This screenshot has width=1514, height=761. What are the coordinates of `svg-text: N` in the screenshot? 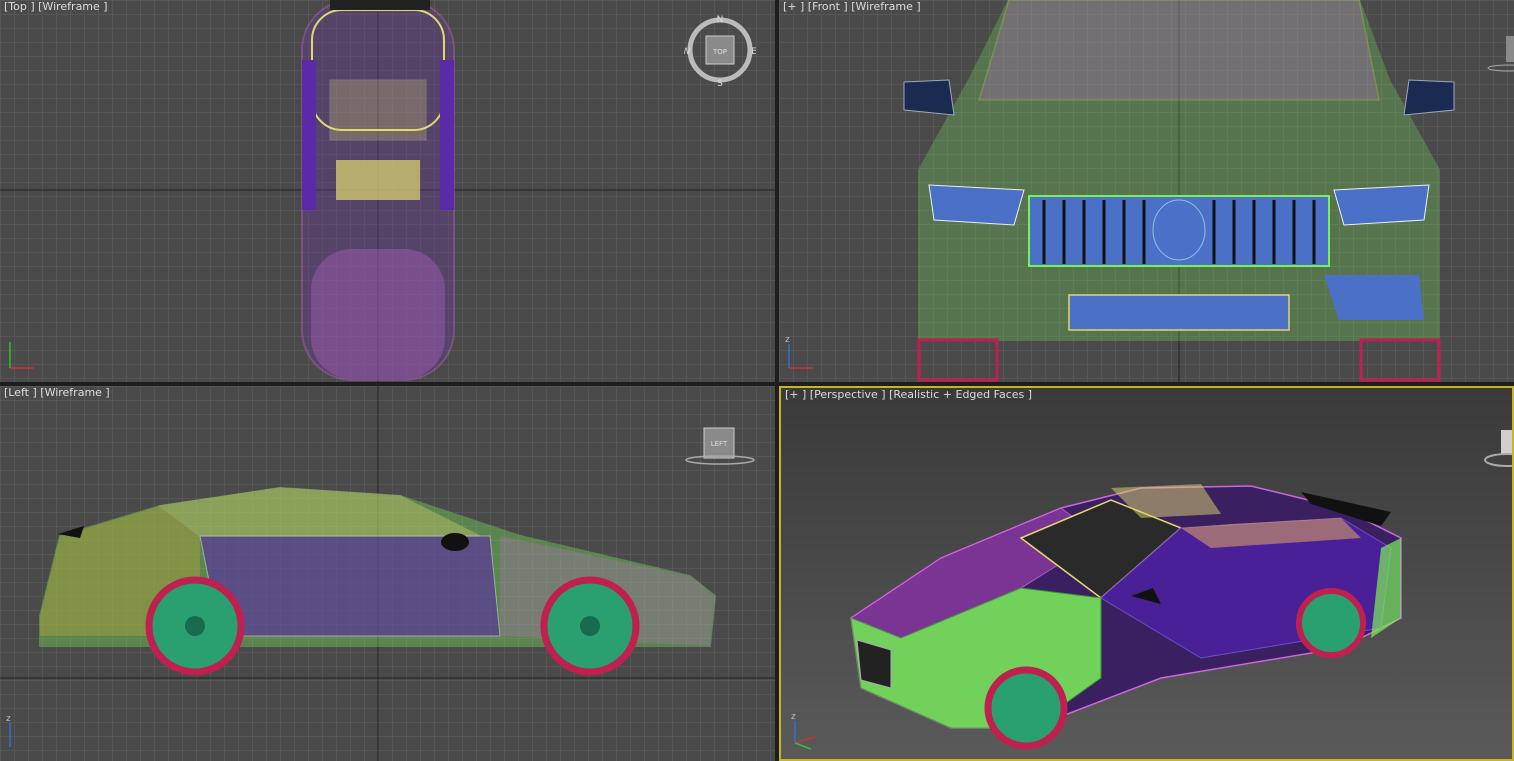 It's located at (720, 20).